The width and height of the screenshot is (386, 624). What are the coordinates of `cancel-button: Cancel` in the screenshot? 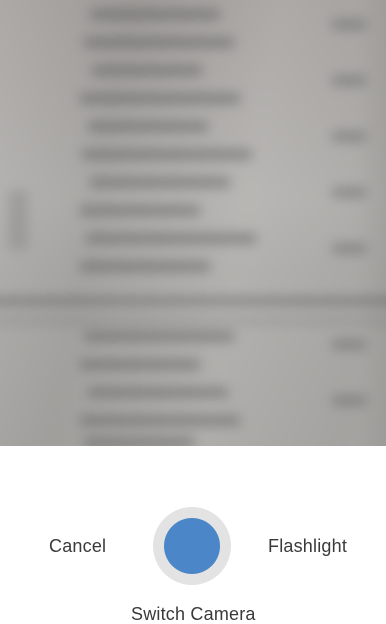 It's located at (77, 546).